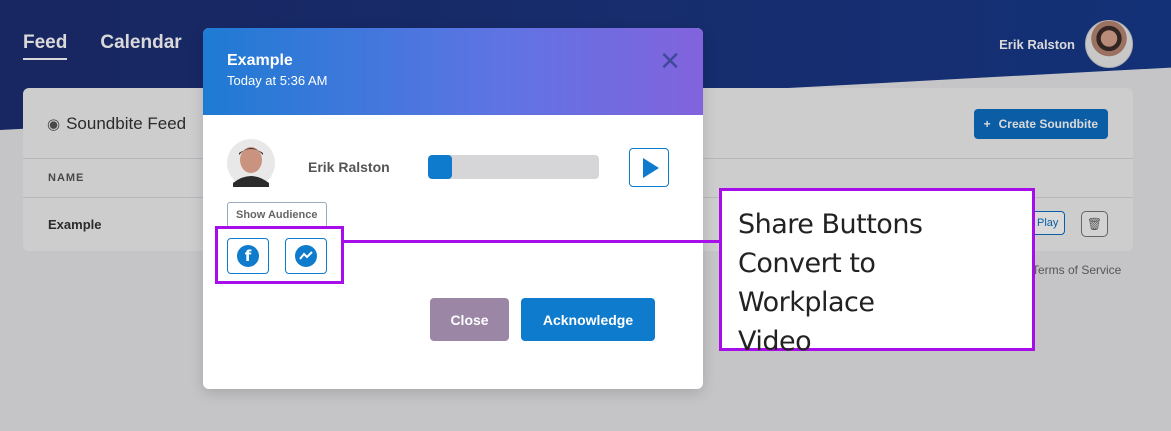  I want to click on callout-line-2: Convert to Workplace, so click(807, 283).